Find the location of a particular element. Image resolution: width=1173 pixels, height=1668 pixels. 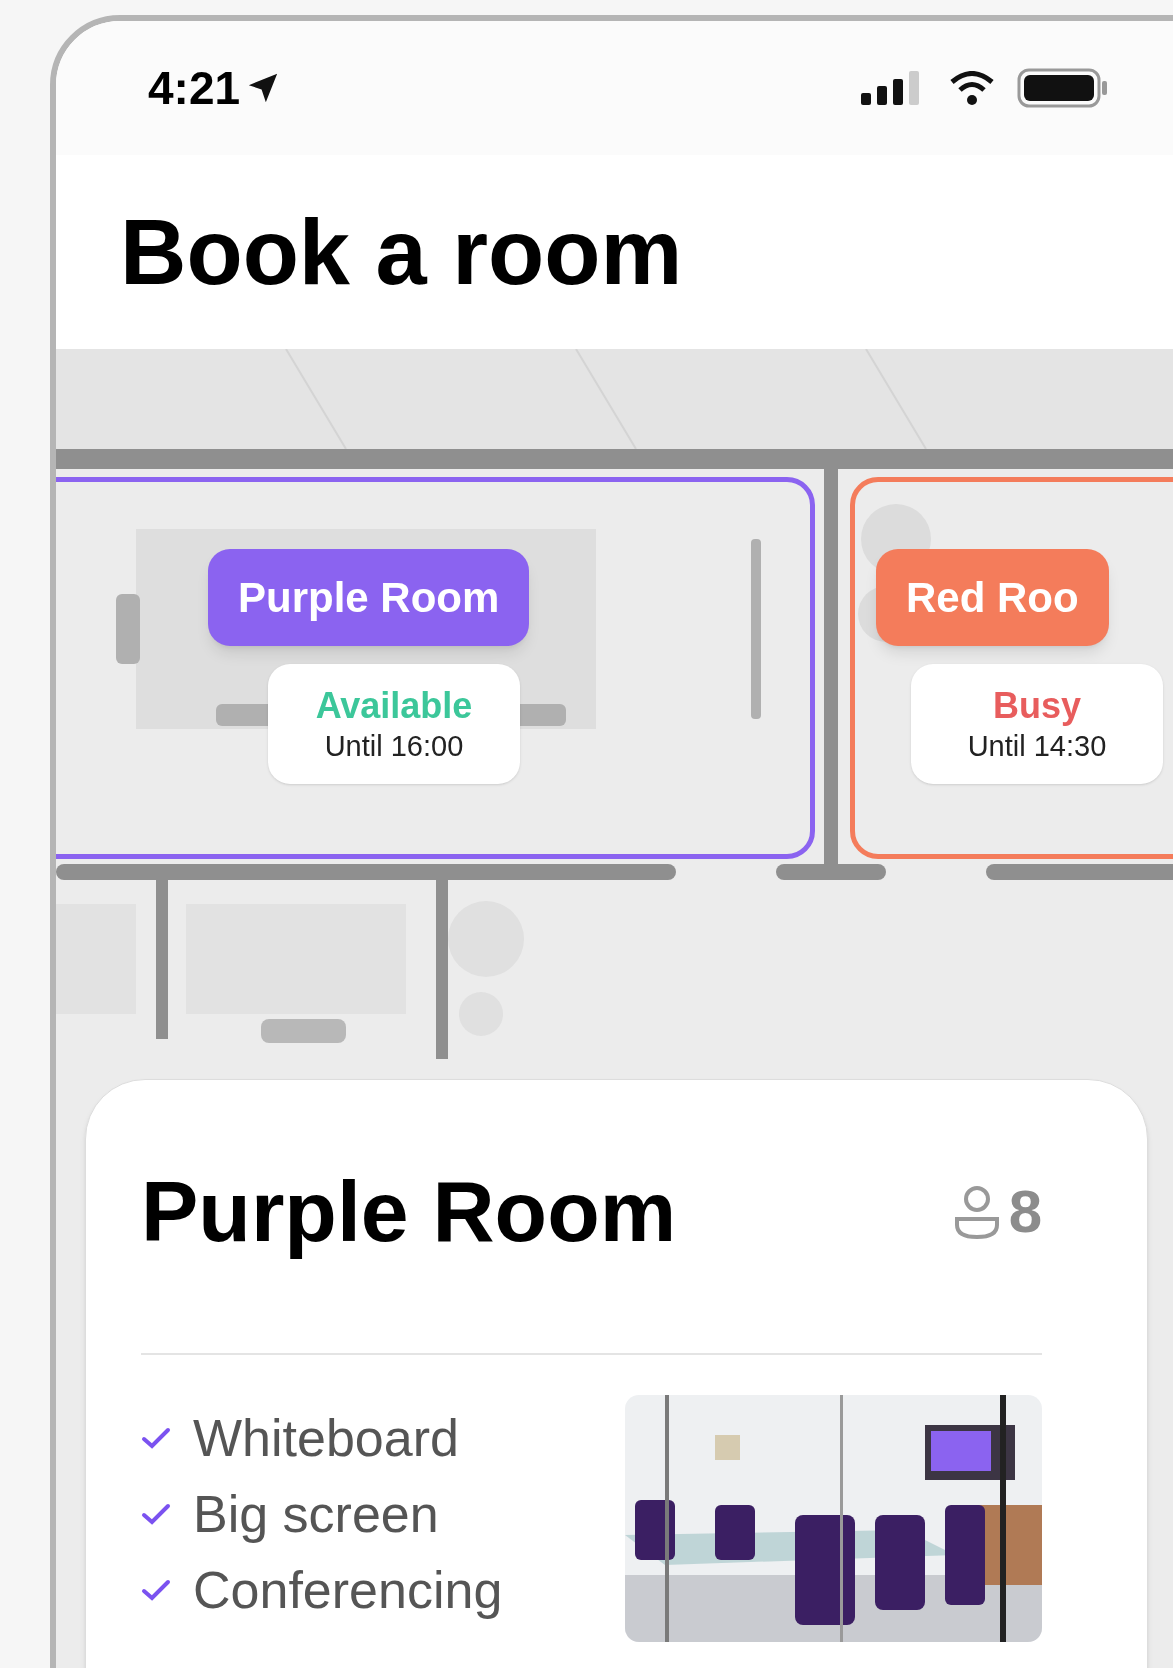

room-status: Available is located at coordinates (394, 705).